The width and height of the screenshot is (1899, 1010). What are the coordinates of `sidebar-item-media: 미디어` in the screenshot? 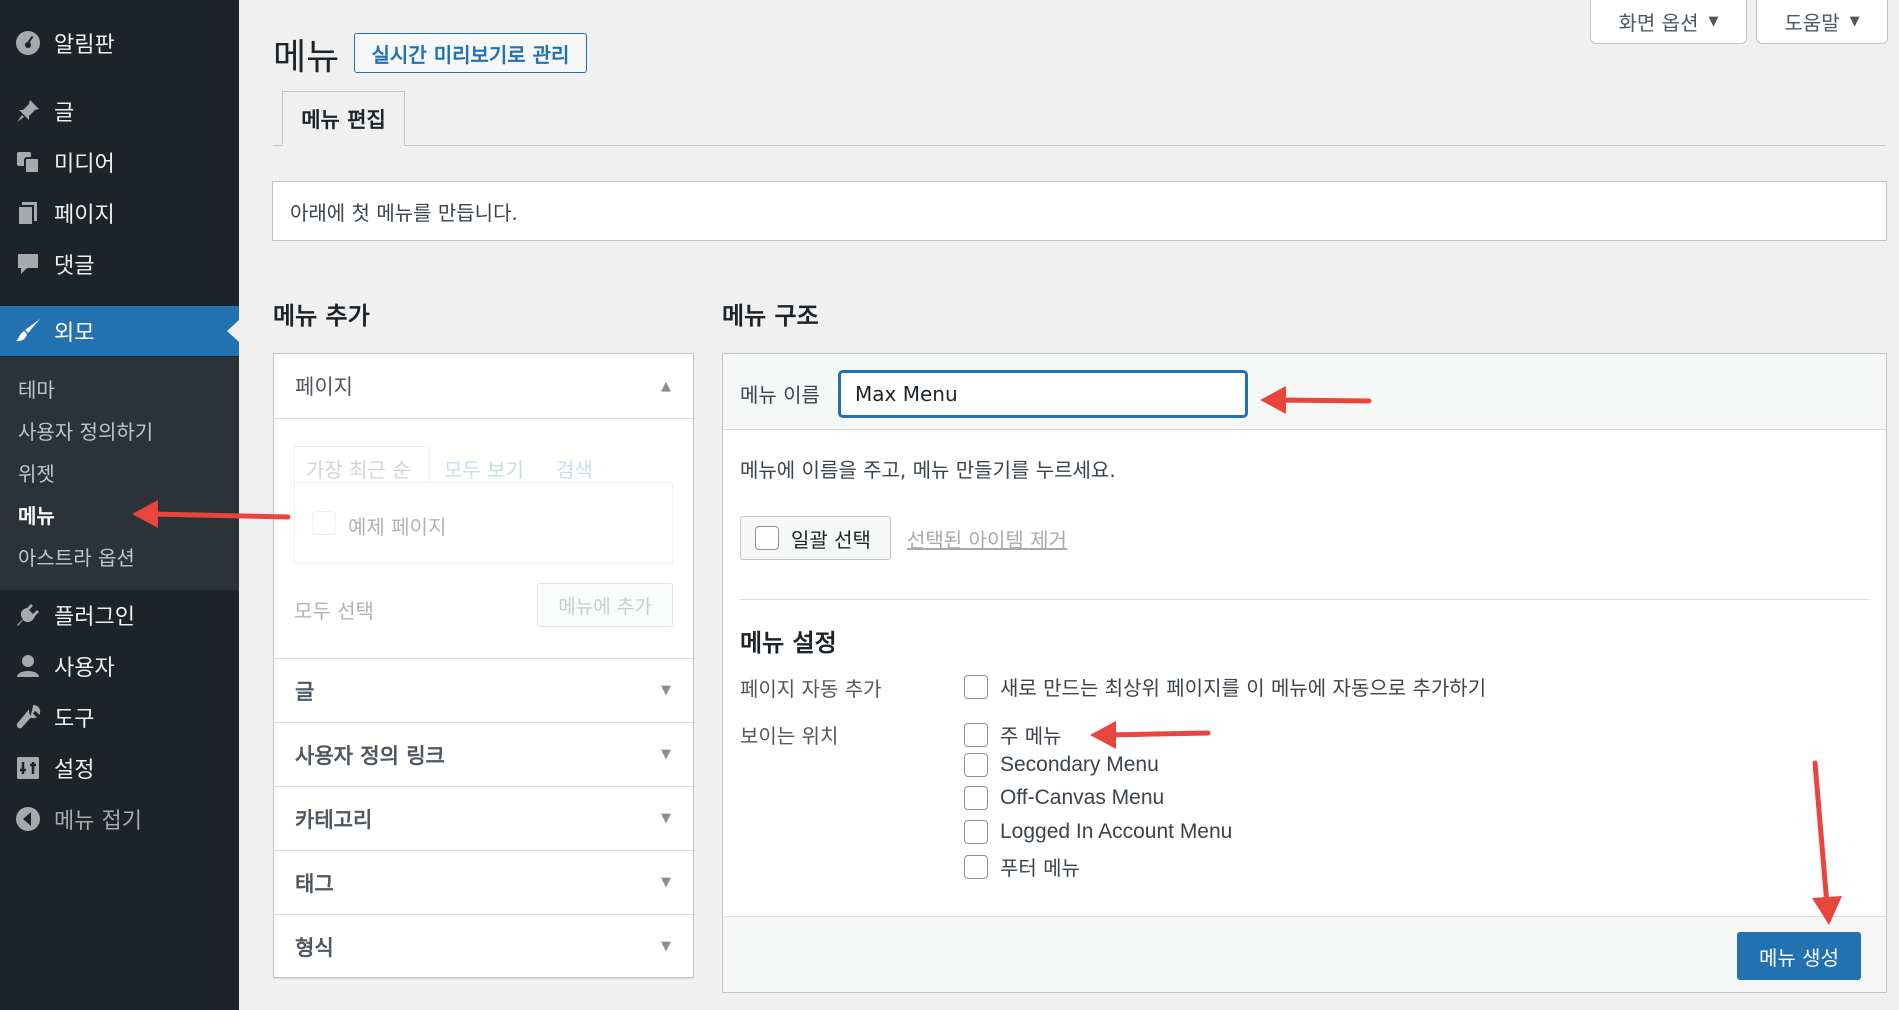 It's located at (119, 162).